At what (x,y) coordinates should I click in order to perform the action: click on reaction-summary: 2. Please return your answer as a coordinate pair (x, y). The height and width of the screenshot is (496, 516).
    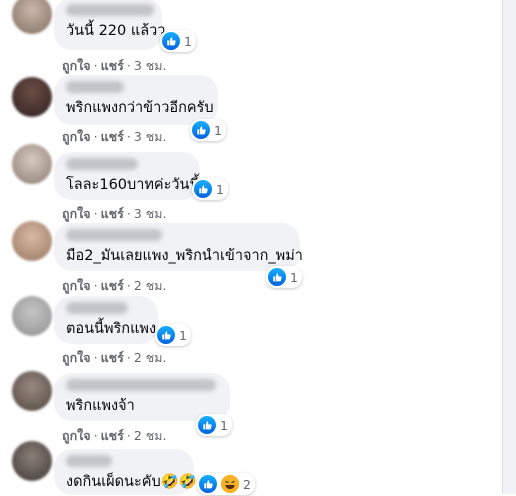
    Looking at the image, I should click on (226, 484).